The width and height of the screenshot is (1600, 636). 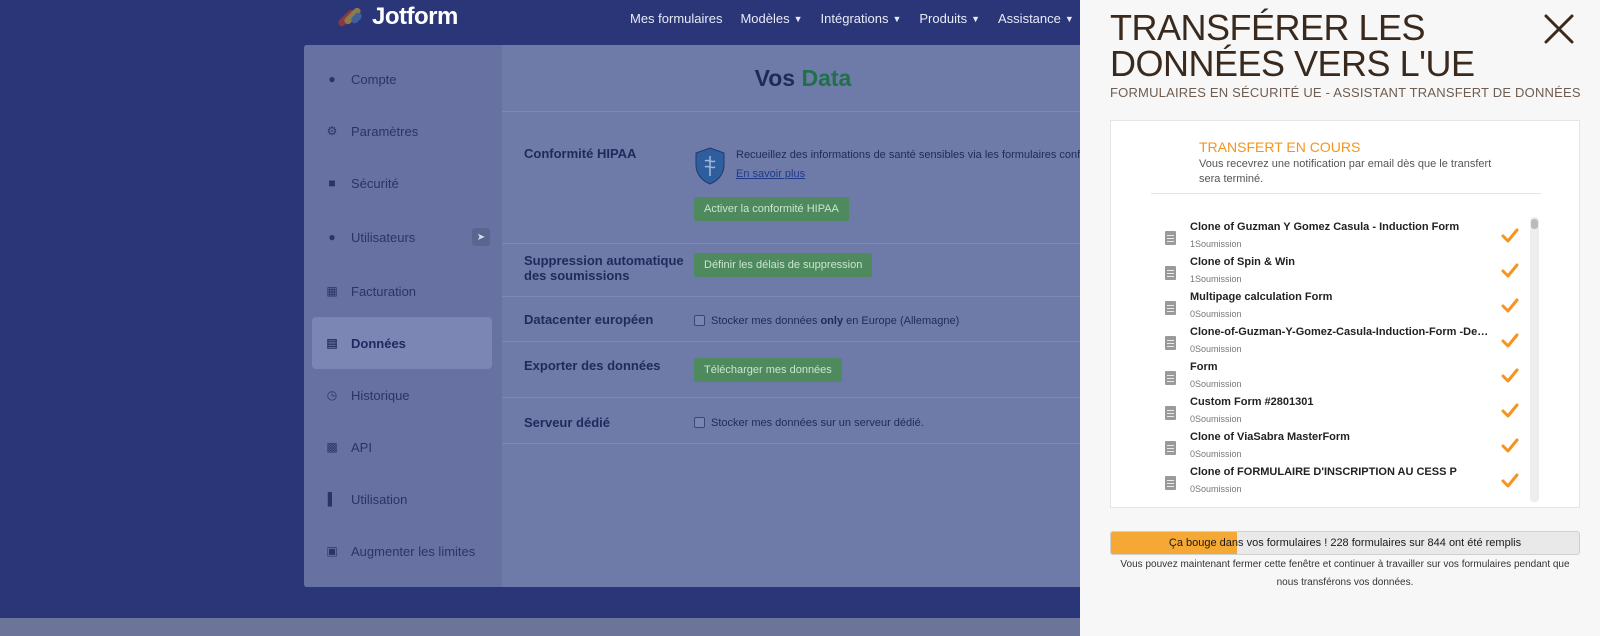 I want to click on dedicated-server-checkbox, so click(x=699, y=422).